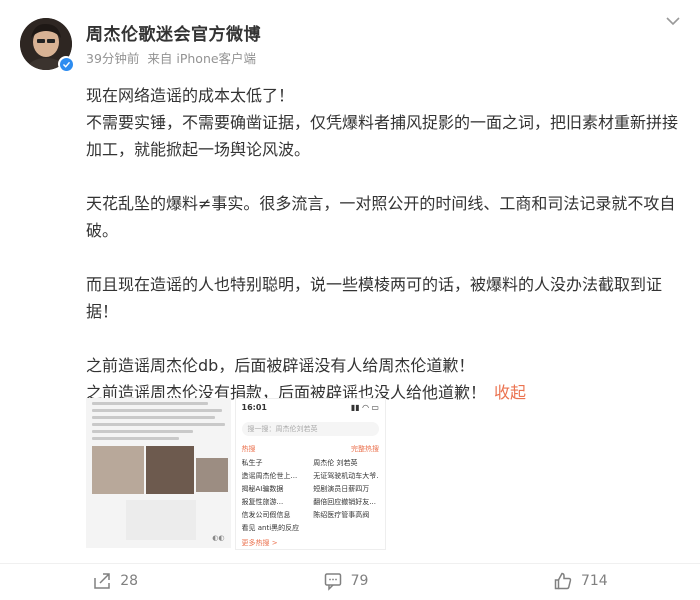 The height and width of the screenshot is (600, 700). I want to click on author-name: 周杰伦歌迷会官方微博, so click(173, 32).